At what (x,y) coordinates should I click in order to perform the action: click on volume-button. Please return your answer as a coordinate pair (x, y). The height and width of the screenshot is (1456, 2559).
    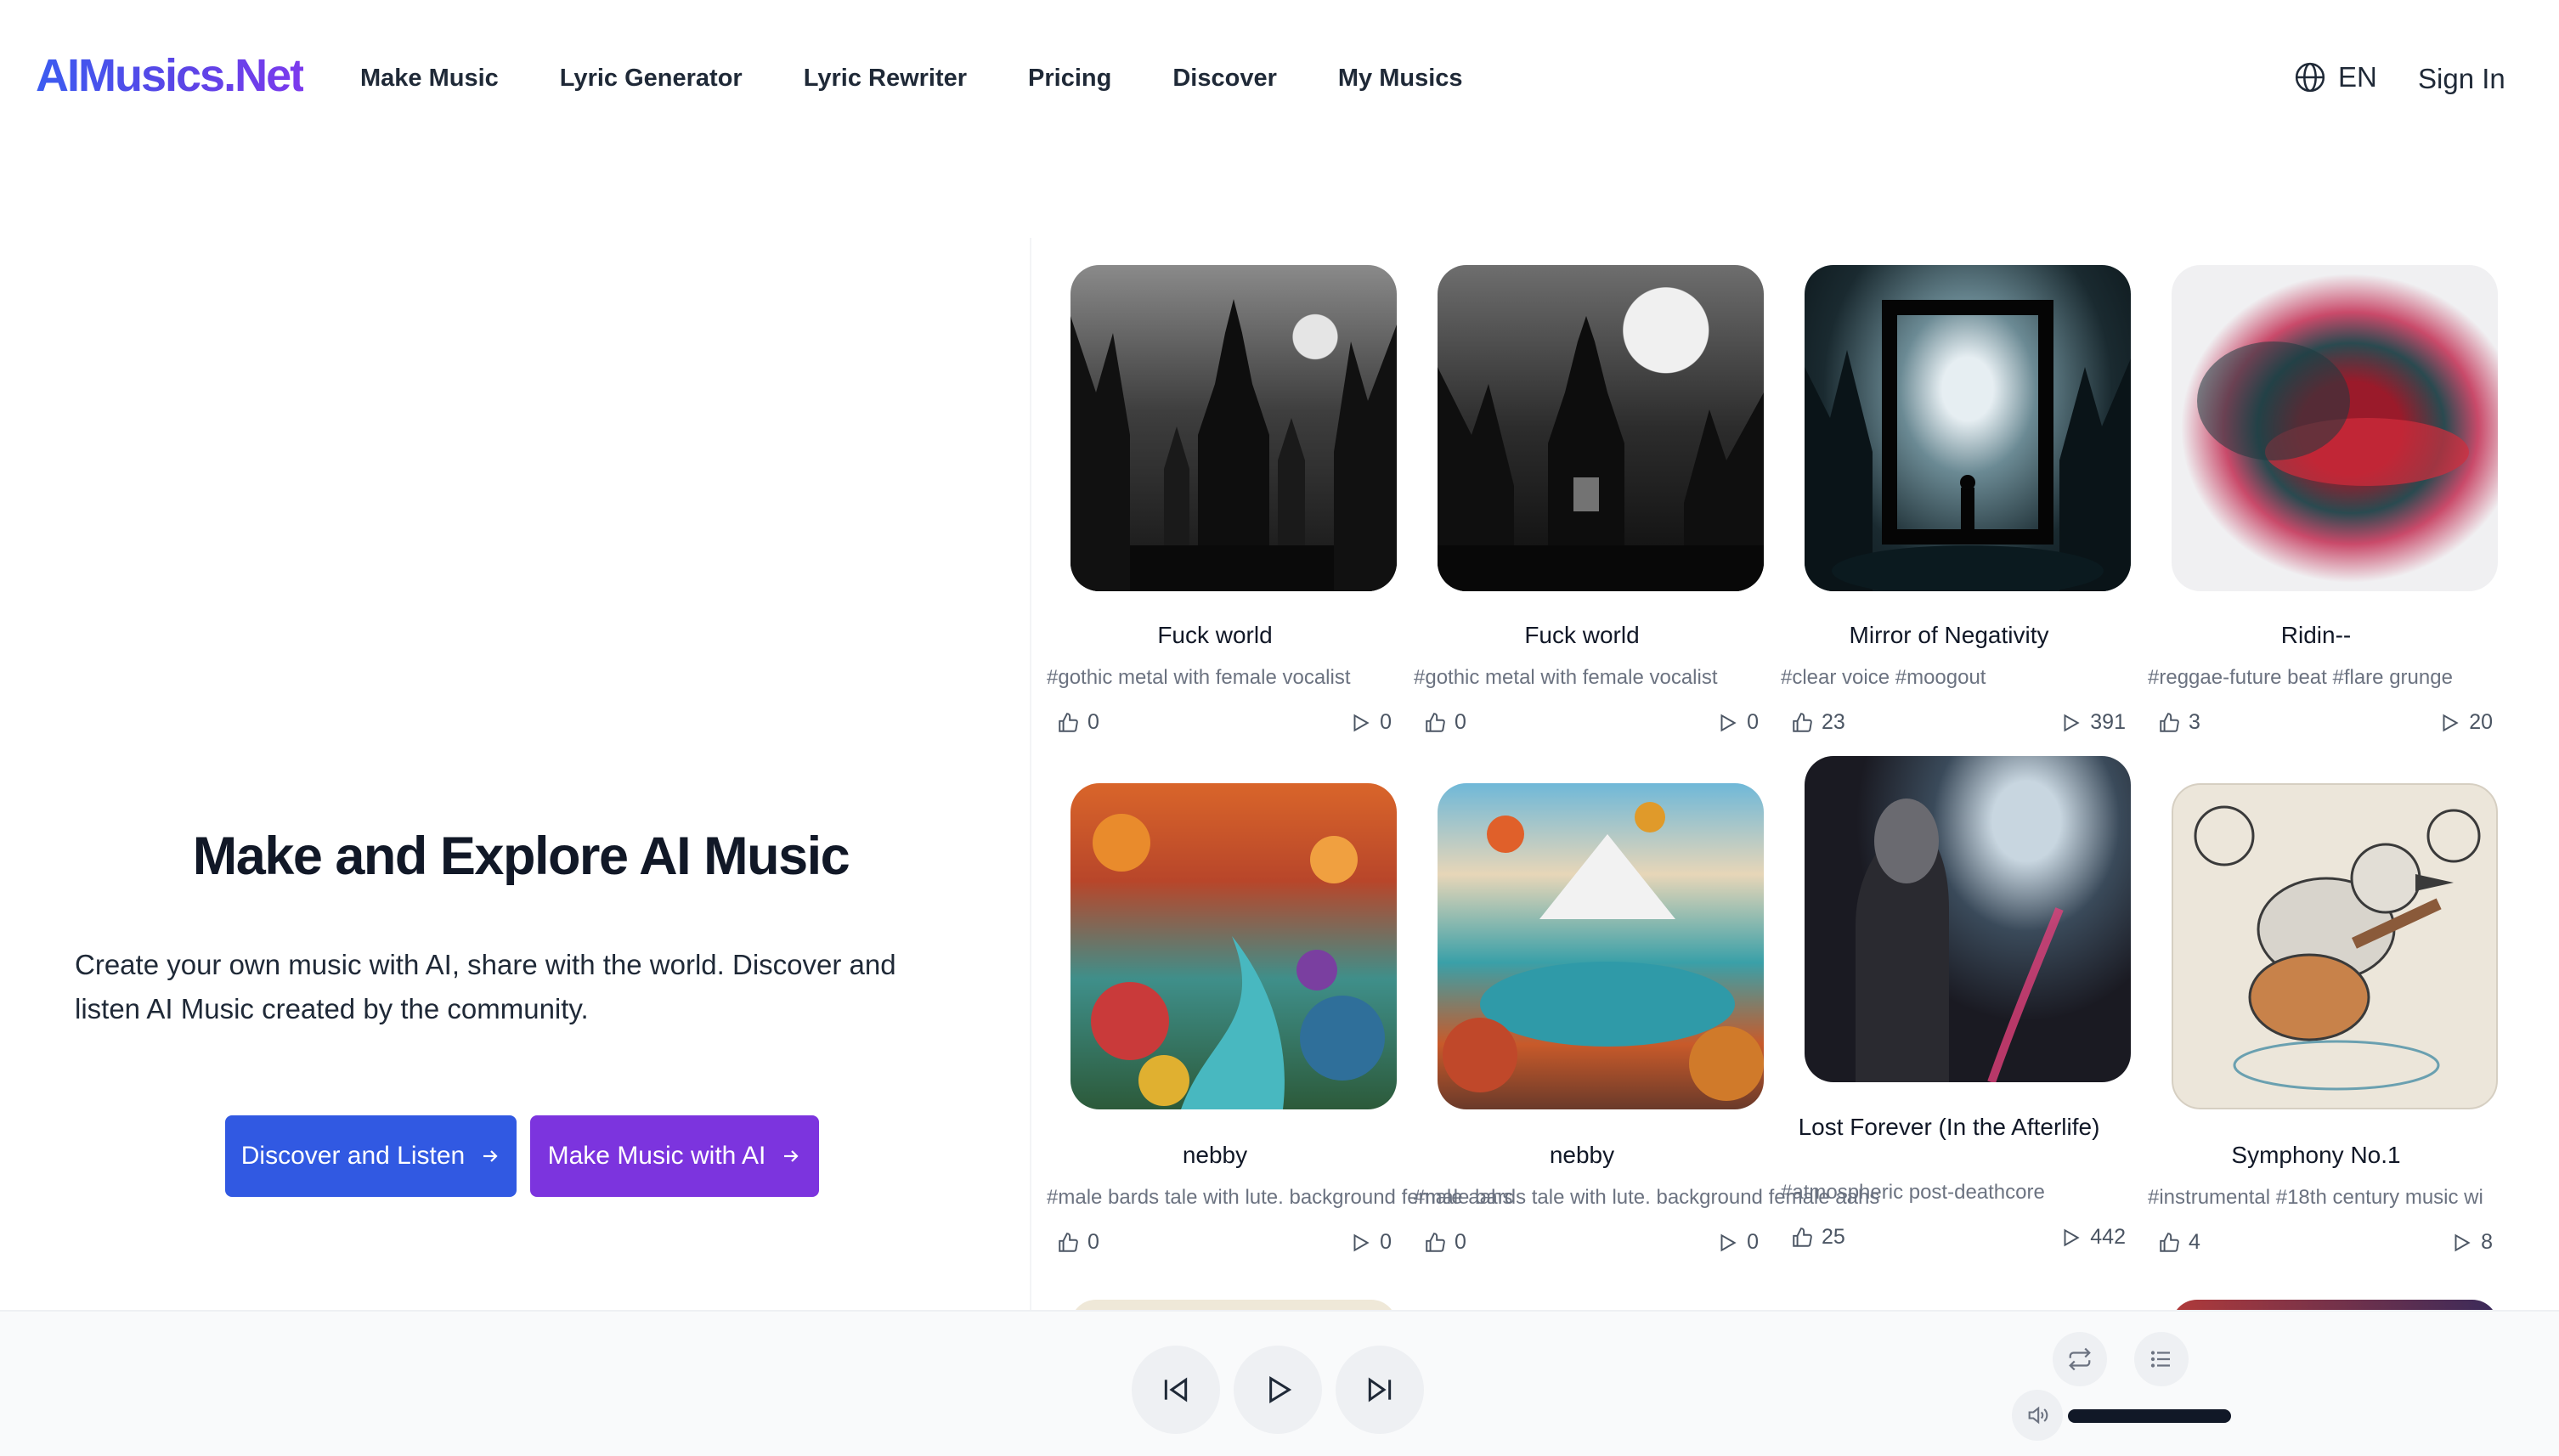
    Looking at the image, I should click on (2038, 1416).